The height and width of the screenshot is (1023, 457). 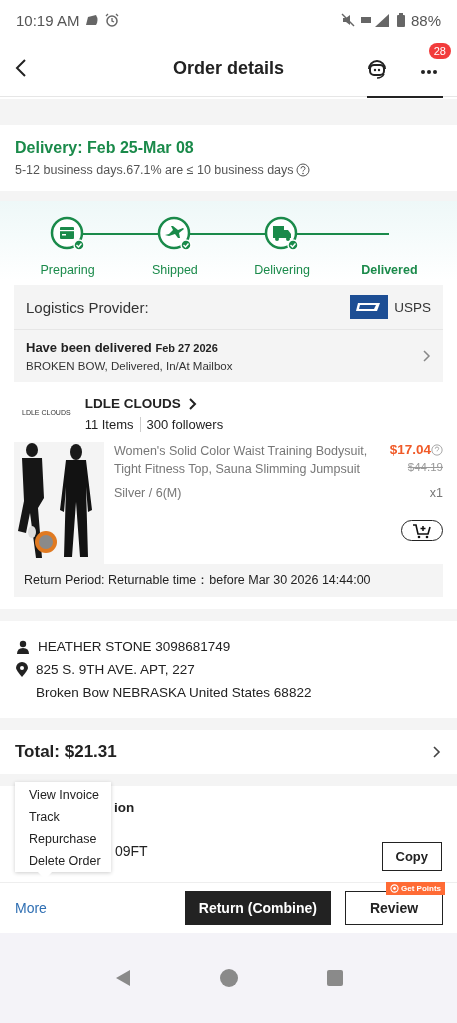 What do you see at coordinates (23, 646) in the screenshot?
I see `person-icon` at bounding box center [23, 646].